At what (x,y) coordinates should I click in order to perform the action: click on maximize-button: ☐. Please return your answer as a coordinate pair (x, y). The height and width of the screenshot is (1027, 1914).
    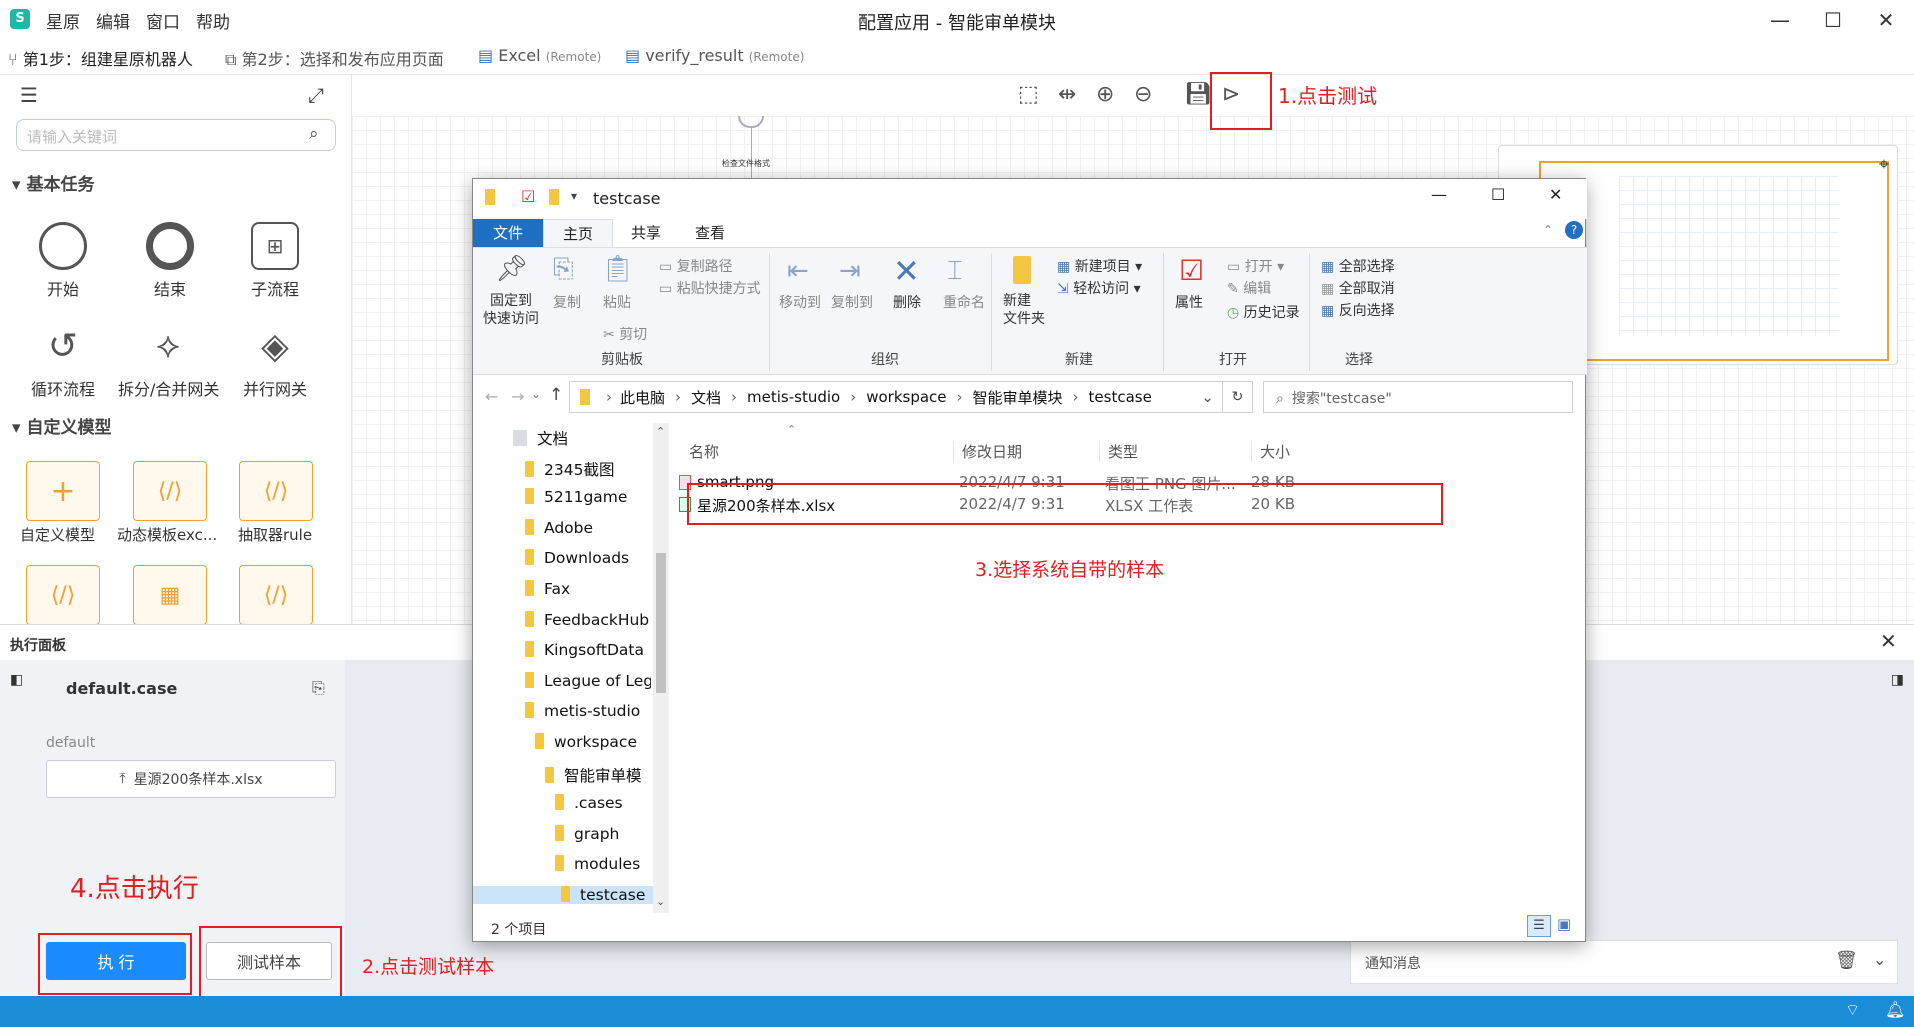
    Looking at the image, I should click on (1833, 20).